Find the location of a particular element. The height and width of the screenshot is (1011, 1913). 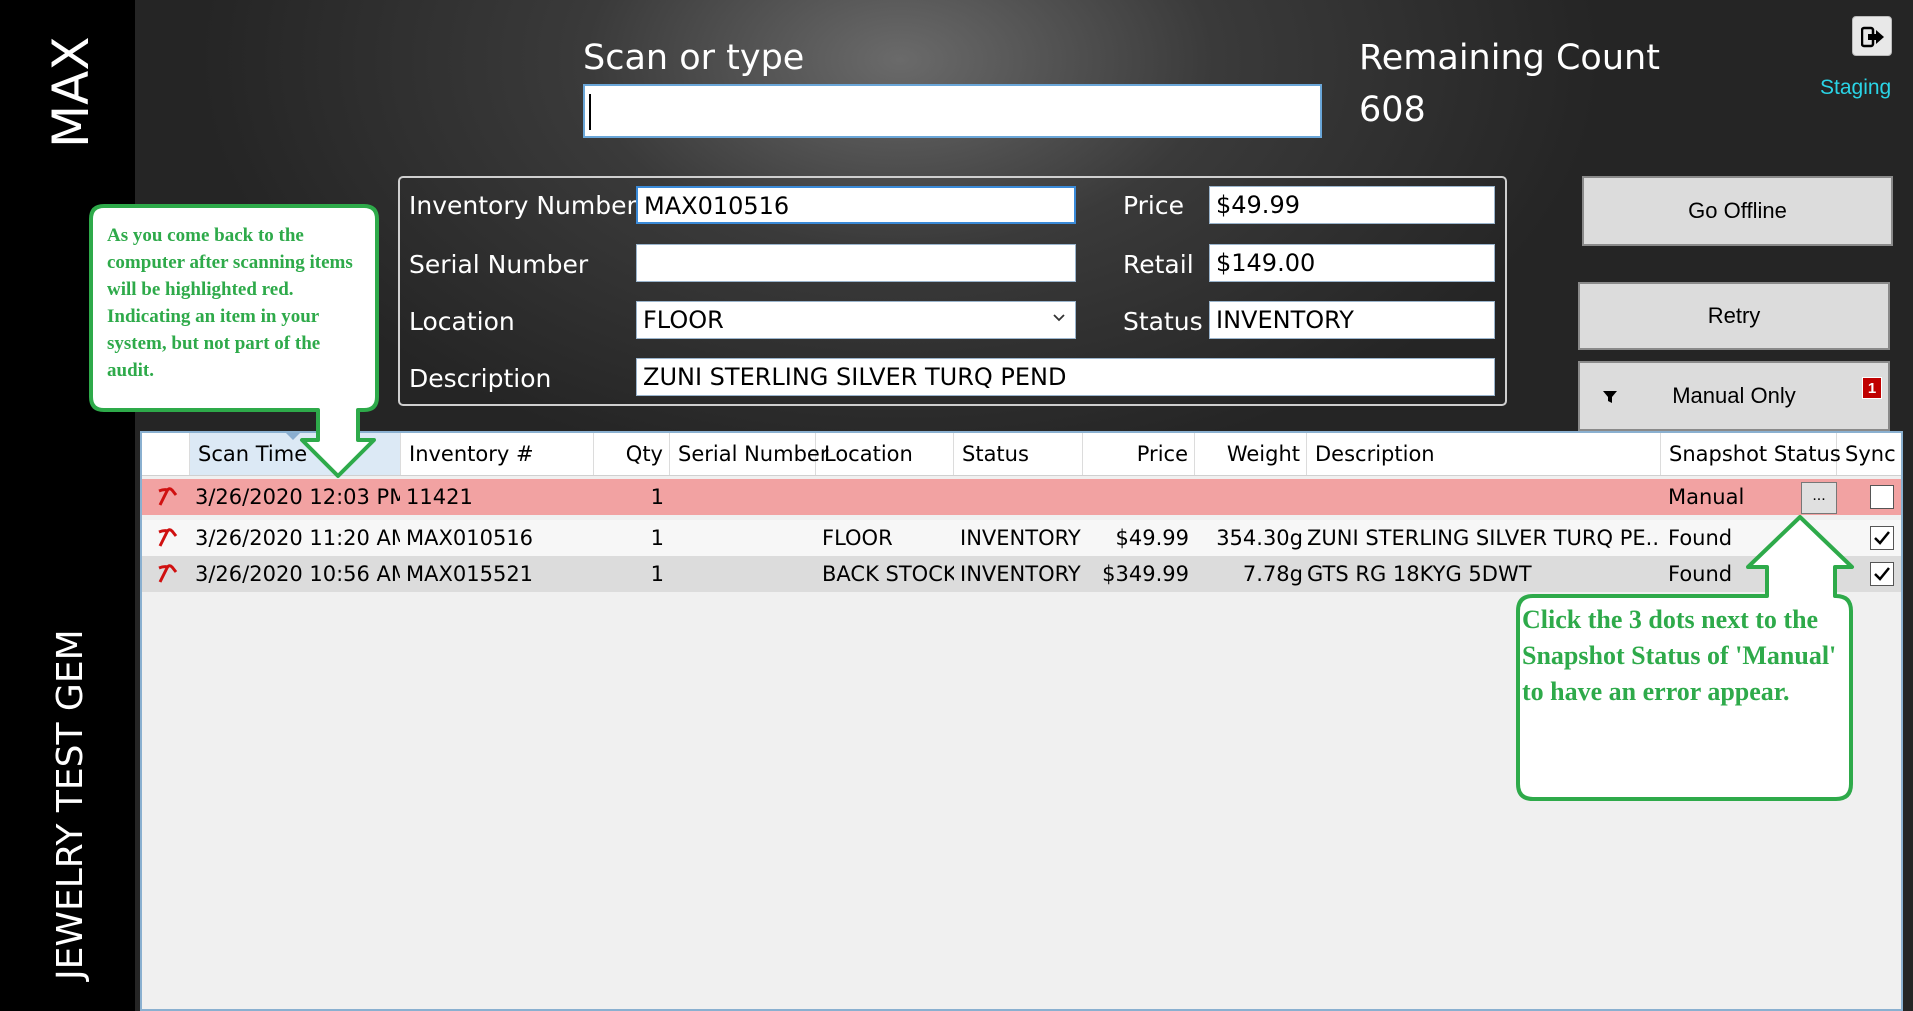

cell-inventory: MAX015521 is located at coordinates (470, 574).